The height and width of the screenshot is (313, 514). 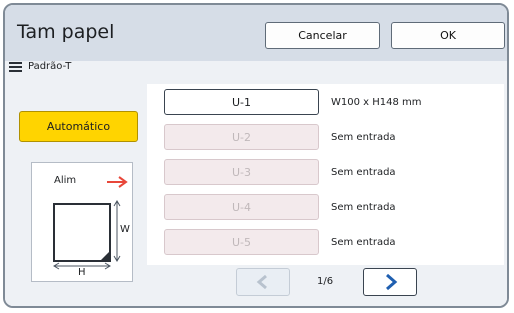 What do you see at coordinates (50, 66) in the screenshot?
I see `profile-label: Padrão-T` at bounding box center [50, 66].